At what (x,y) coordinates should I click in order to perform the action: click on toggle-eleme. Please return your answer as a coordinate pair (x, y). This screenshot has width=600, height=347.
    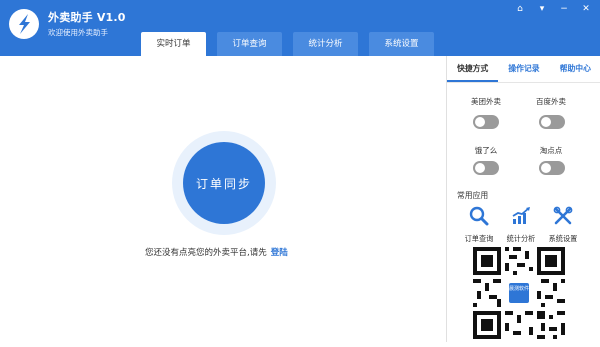
    Looking at the image, I should click on (486, 168).